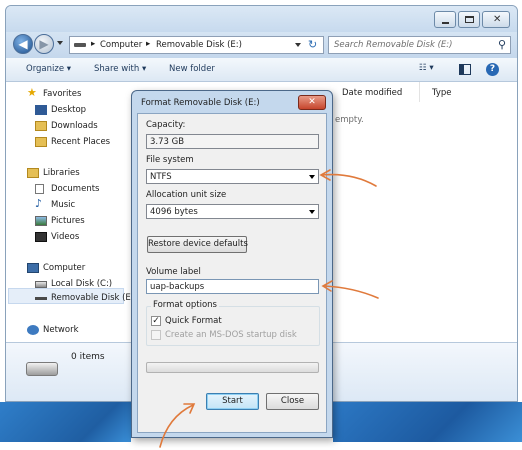 The image size is (522, 450). What do you see at coordinates (176, 426) in the screenshot?
I see `annotation-arrow-start` at bounding box center [176, 426].